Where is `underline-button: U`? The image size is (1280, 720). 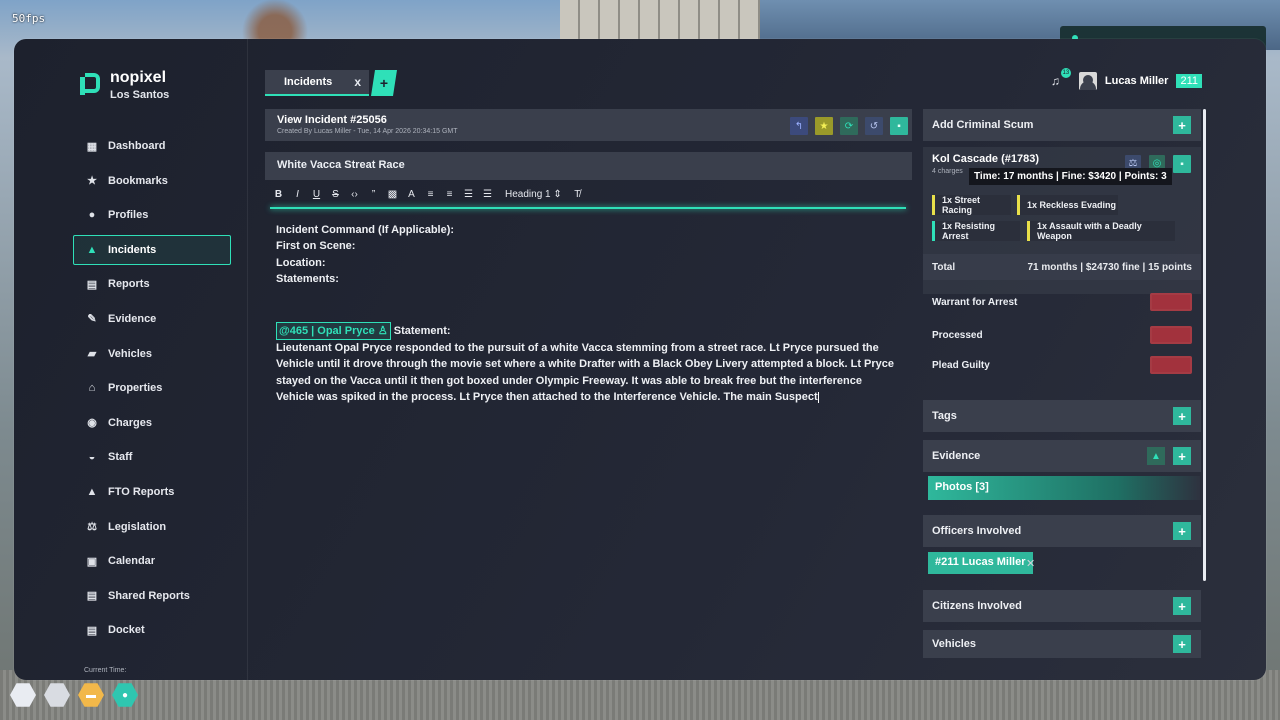
underline-button: U is located at coordinates (316, 194).